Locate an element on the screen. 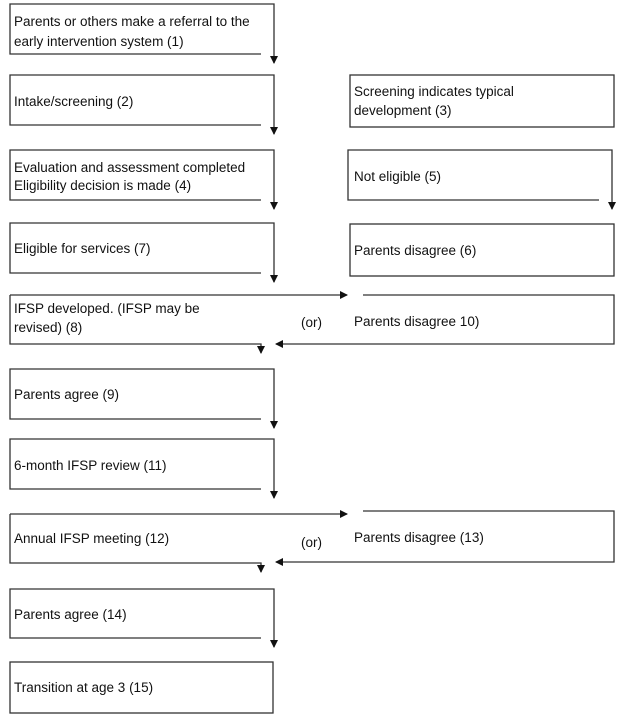 The height and width of the screenshot is (720, 626). node-text: 6-month IFSP review (11) is located at coordinates (90, 465).